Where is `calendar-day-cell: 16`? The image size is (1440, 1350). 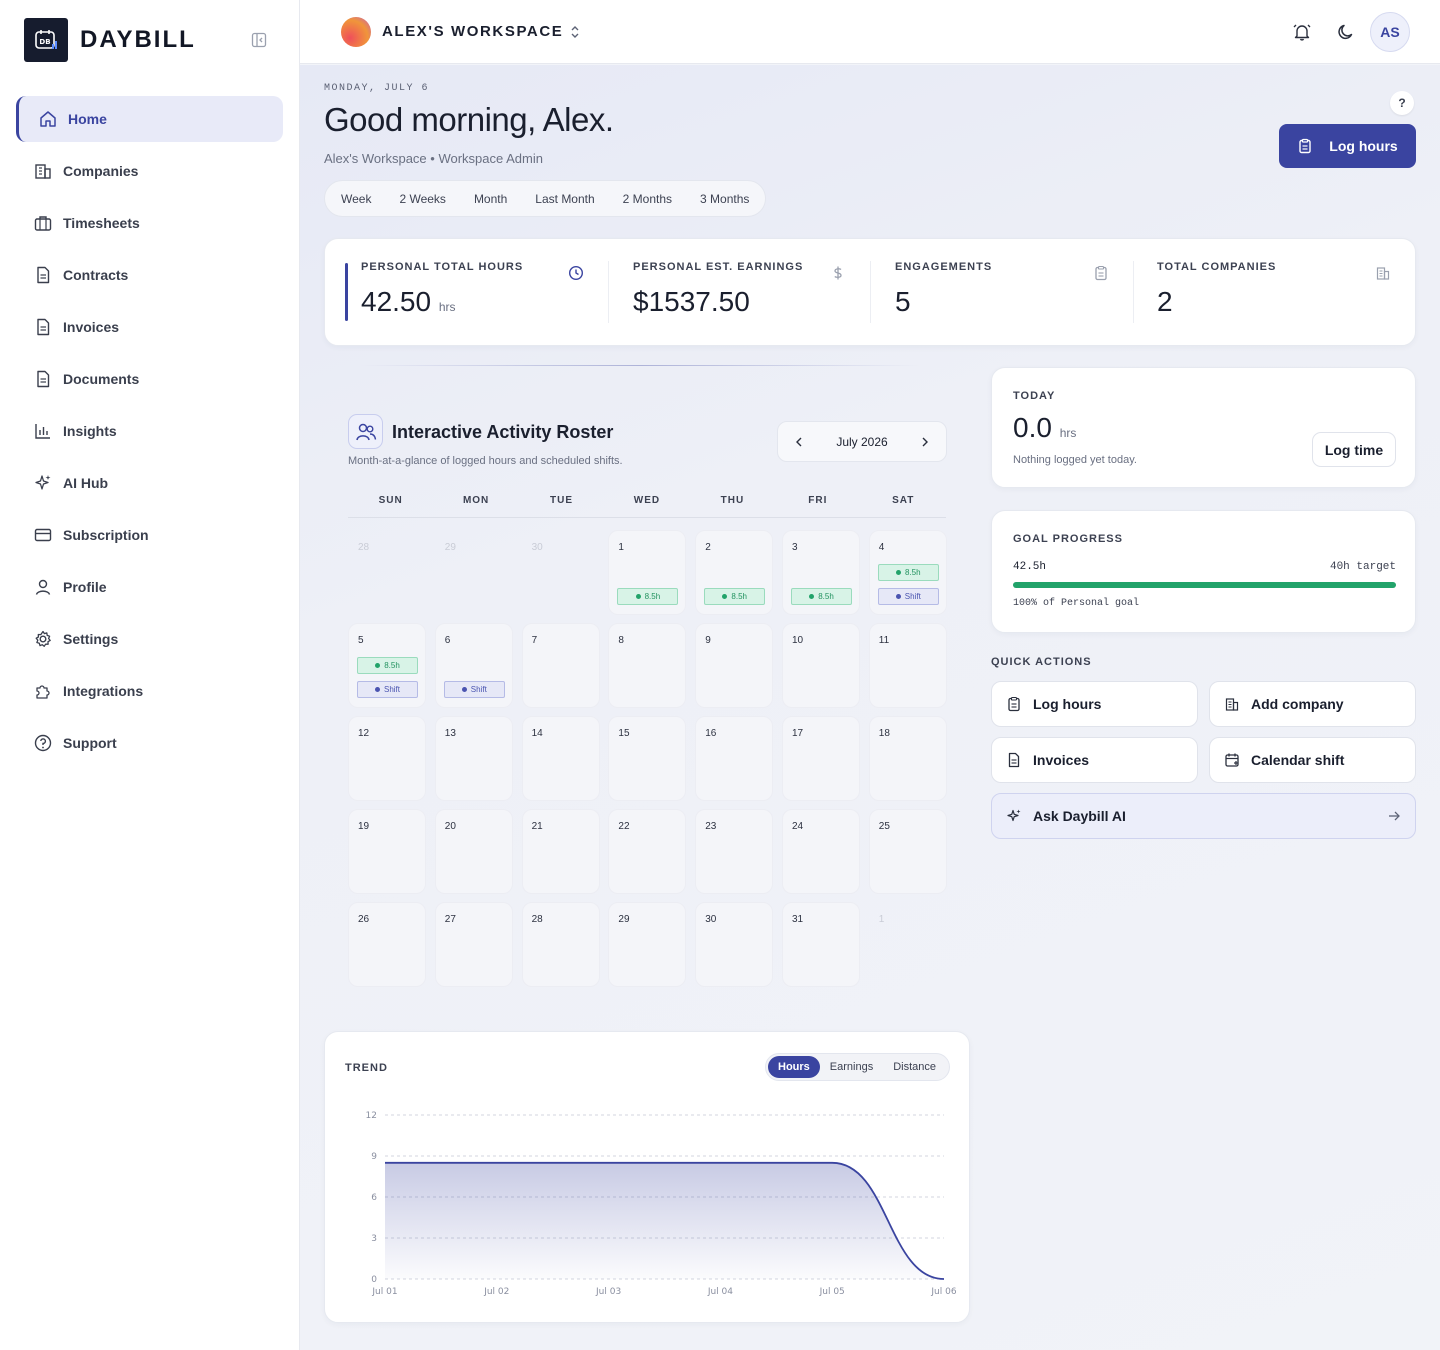 calendar-day-cell: 16 is located at coordinates (734, 758).